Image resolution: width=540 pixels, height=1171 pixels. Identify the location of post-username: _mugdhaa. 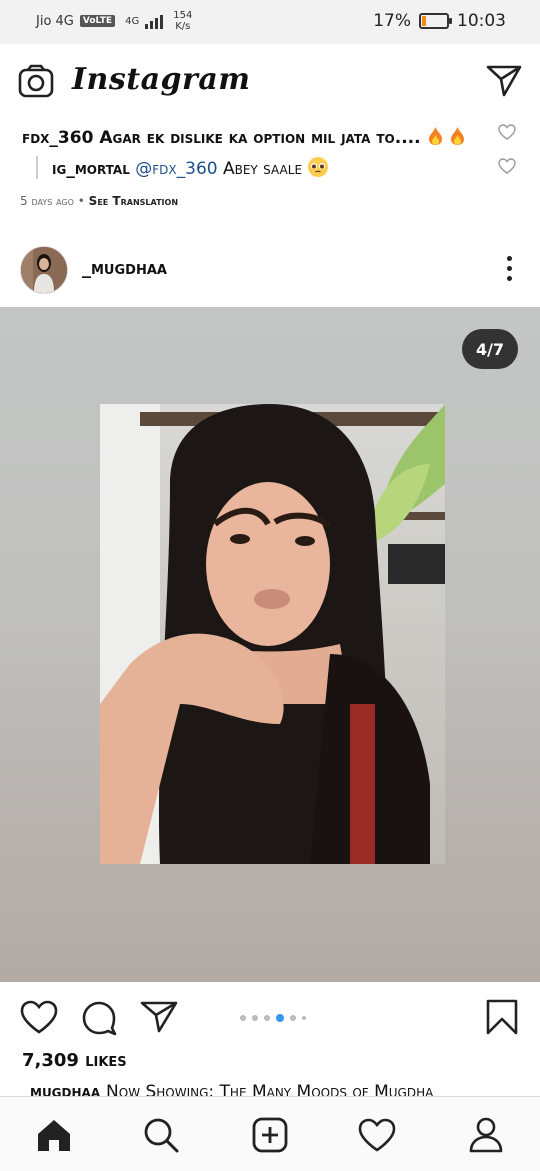
(124, 268).